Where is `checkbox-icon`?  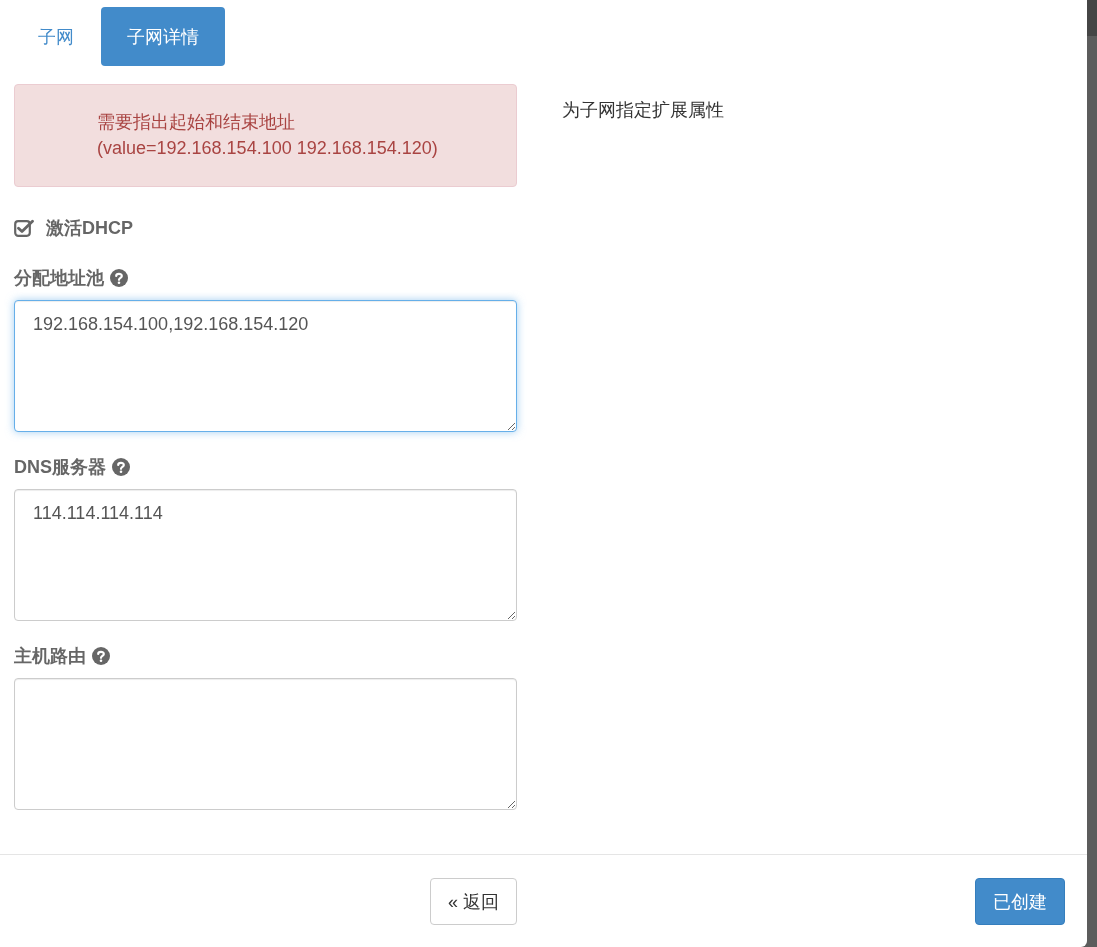
checkbox-icon is located at coordinates (24, 228).